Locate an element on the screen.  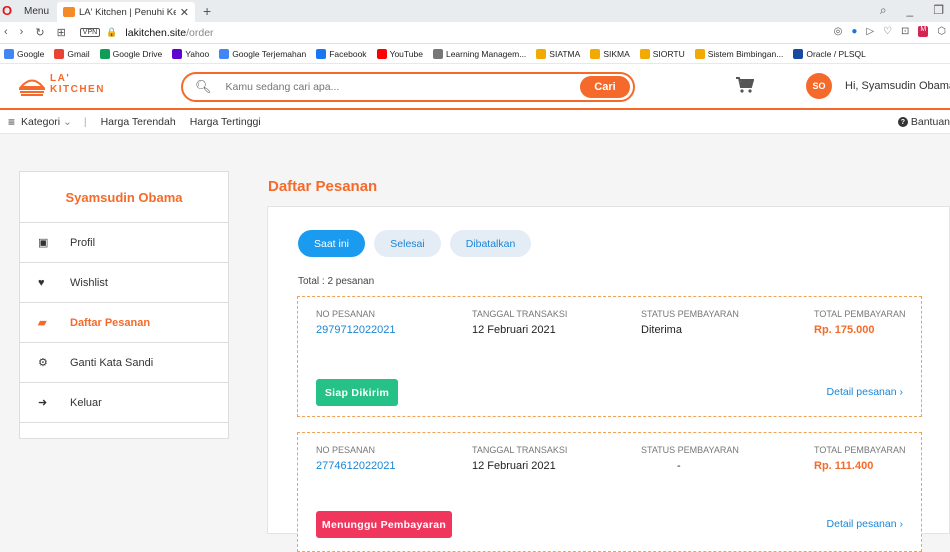
vpn-badge: VPN is located at coordinates (90, 32).